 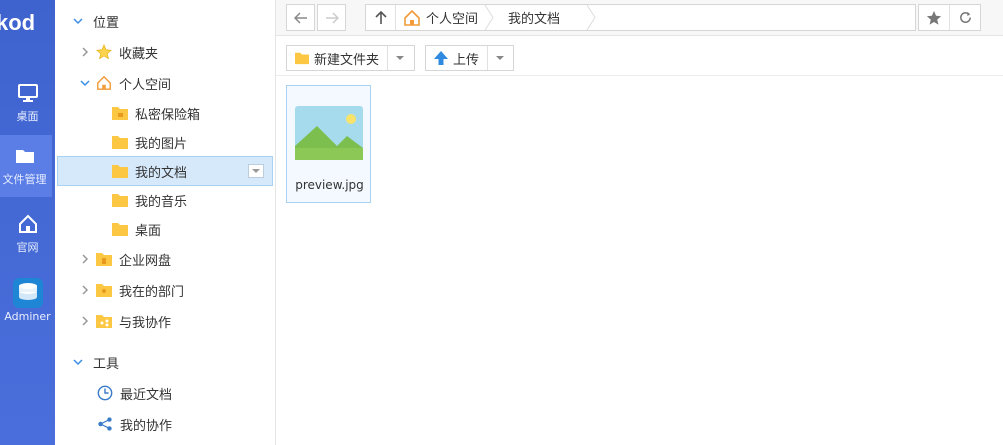 I want to click on database-icon, so click(x=27, y=293).